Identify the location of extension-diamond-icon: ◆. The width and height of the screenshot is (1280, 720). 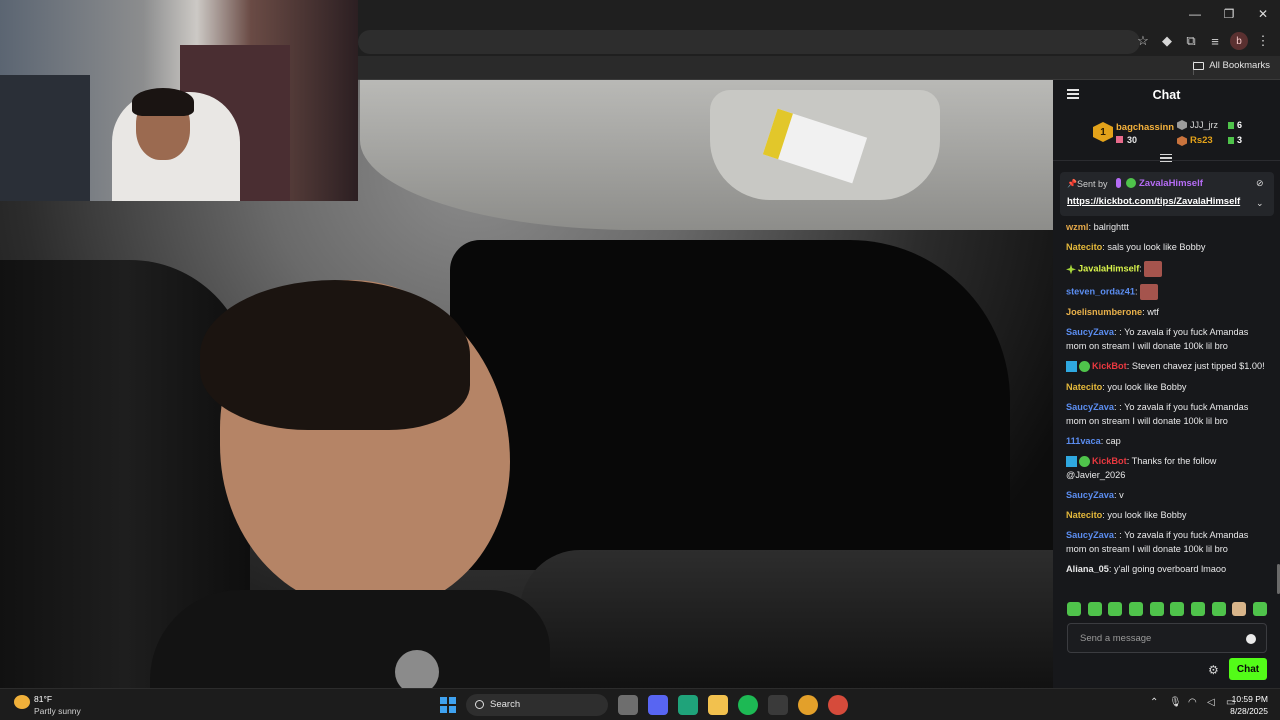
(1167, 41).